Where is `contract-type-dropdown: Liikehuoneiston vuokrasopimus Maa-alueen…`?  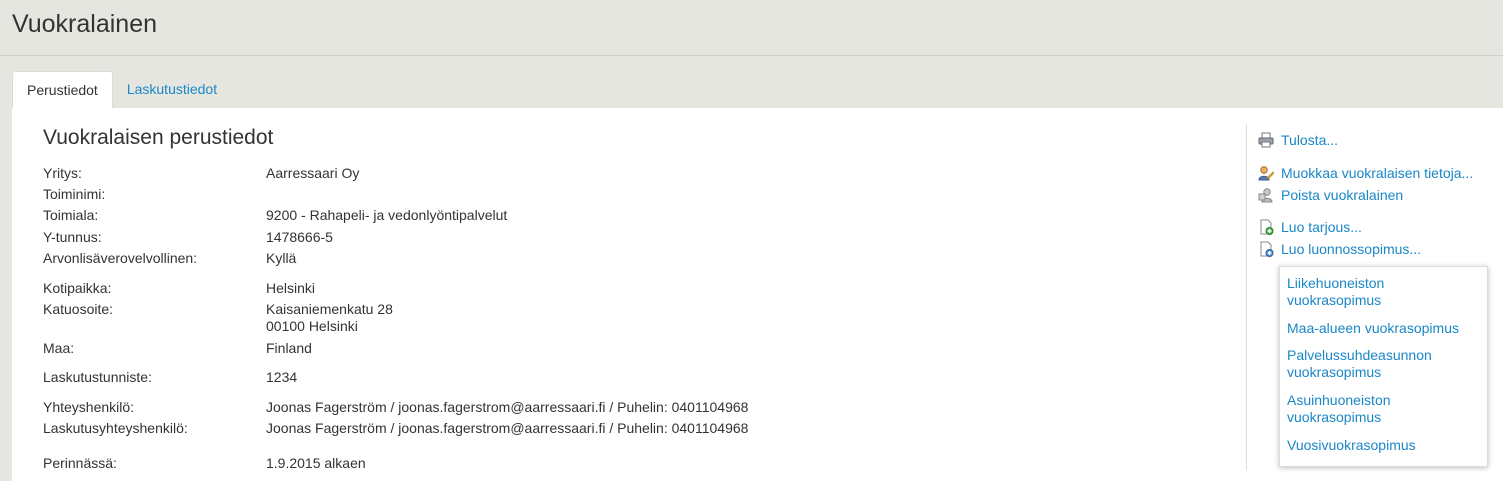
contract-type-dropdown: Liikehuoneiston vuokrasopimus Maa-alueen… is located at coordinates (1383, 366).